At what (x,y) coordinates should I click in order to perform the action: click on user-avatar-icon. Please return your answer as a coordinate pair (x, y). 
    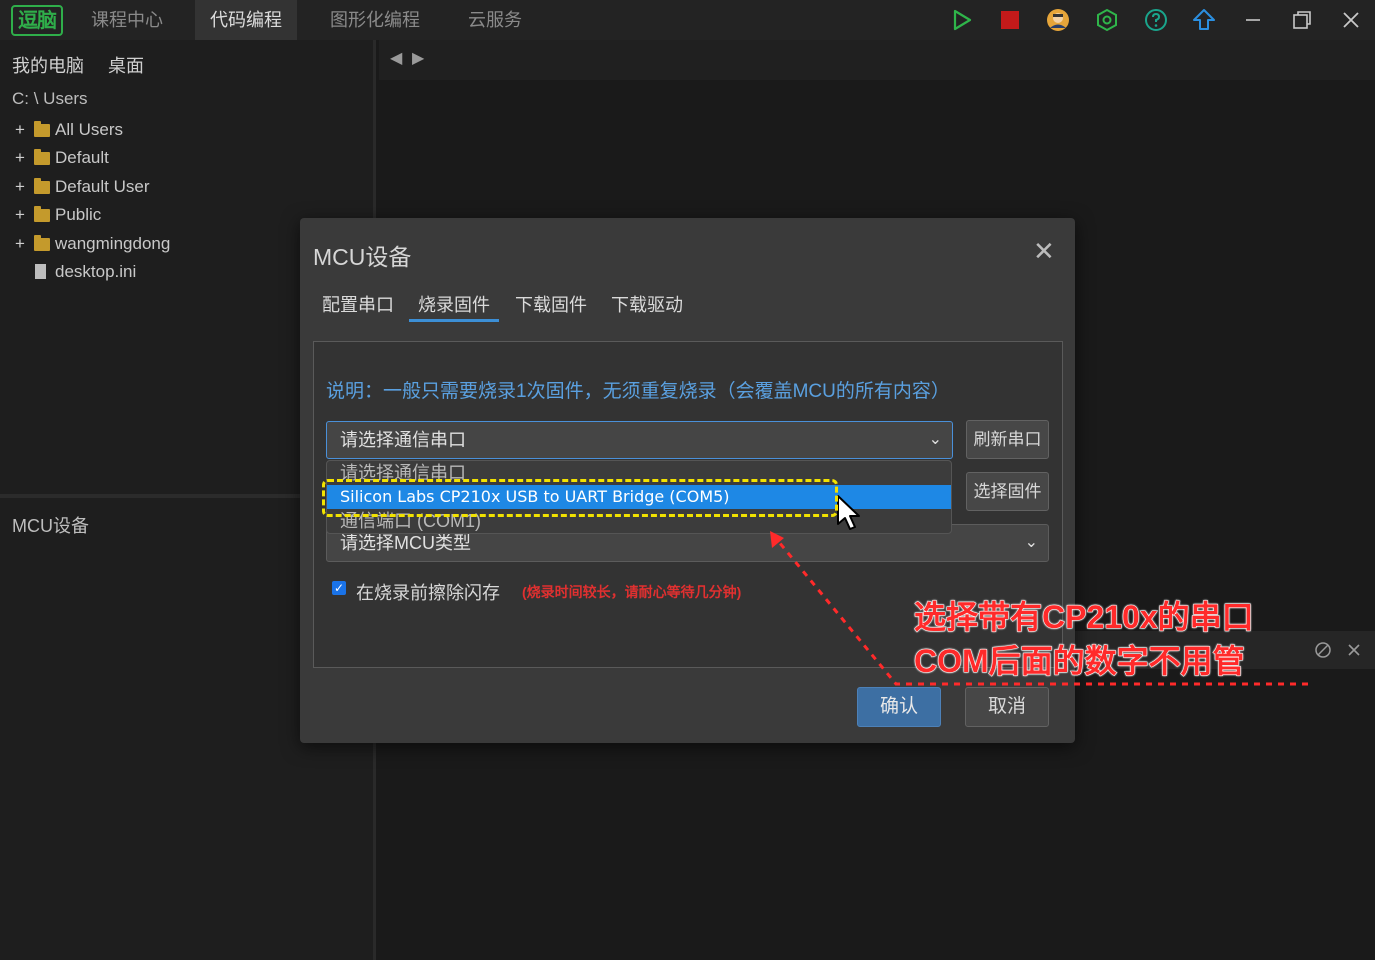
    Looking at the image, I should click on (1058, 20).